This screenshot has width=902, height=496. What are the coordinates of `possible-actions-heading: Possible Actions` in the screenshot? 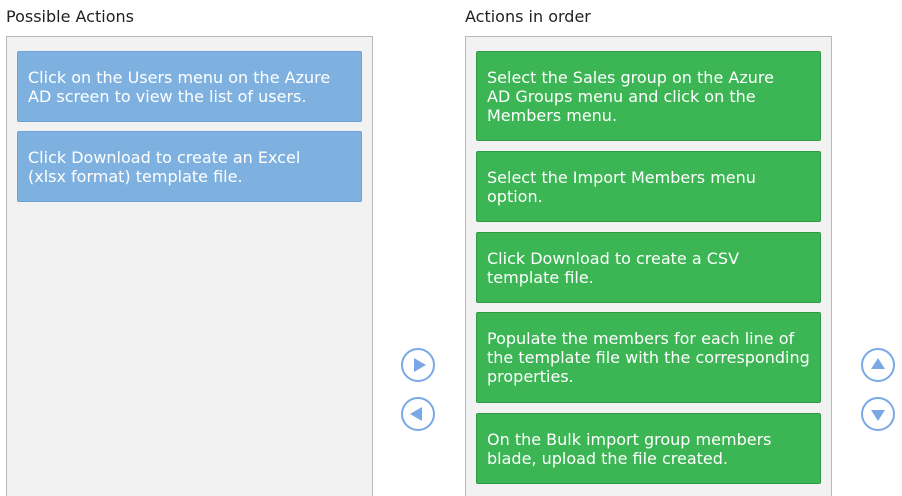 It's located at (70, 16).